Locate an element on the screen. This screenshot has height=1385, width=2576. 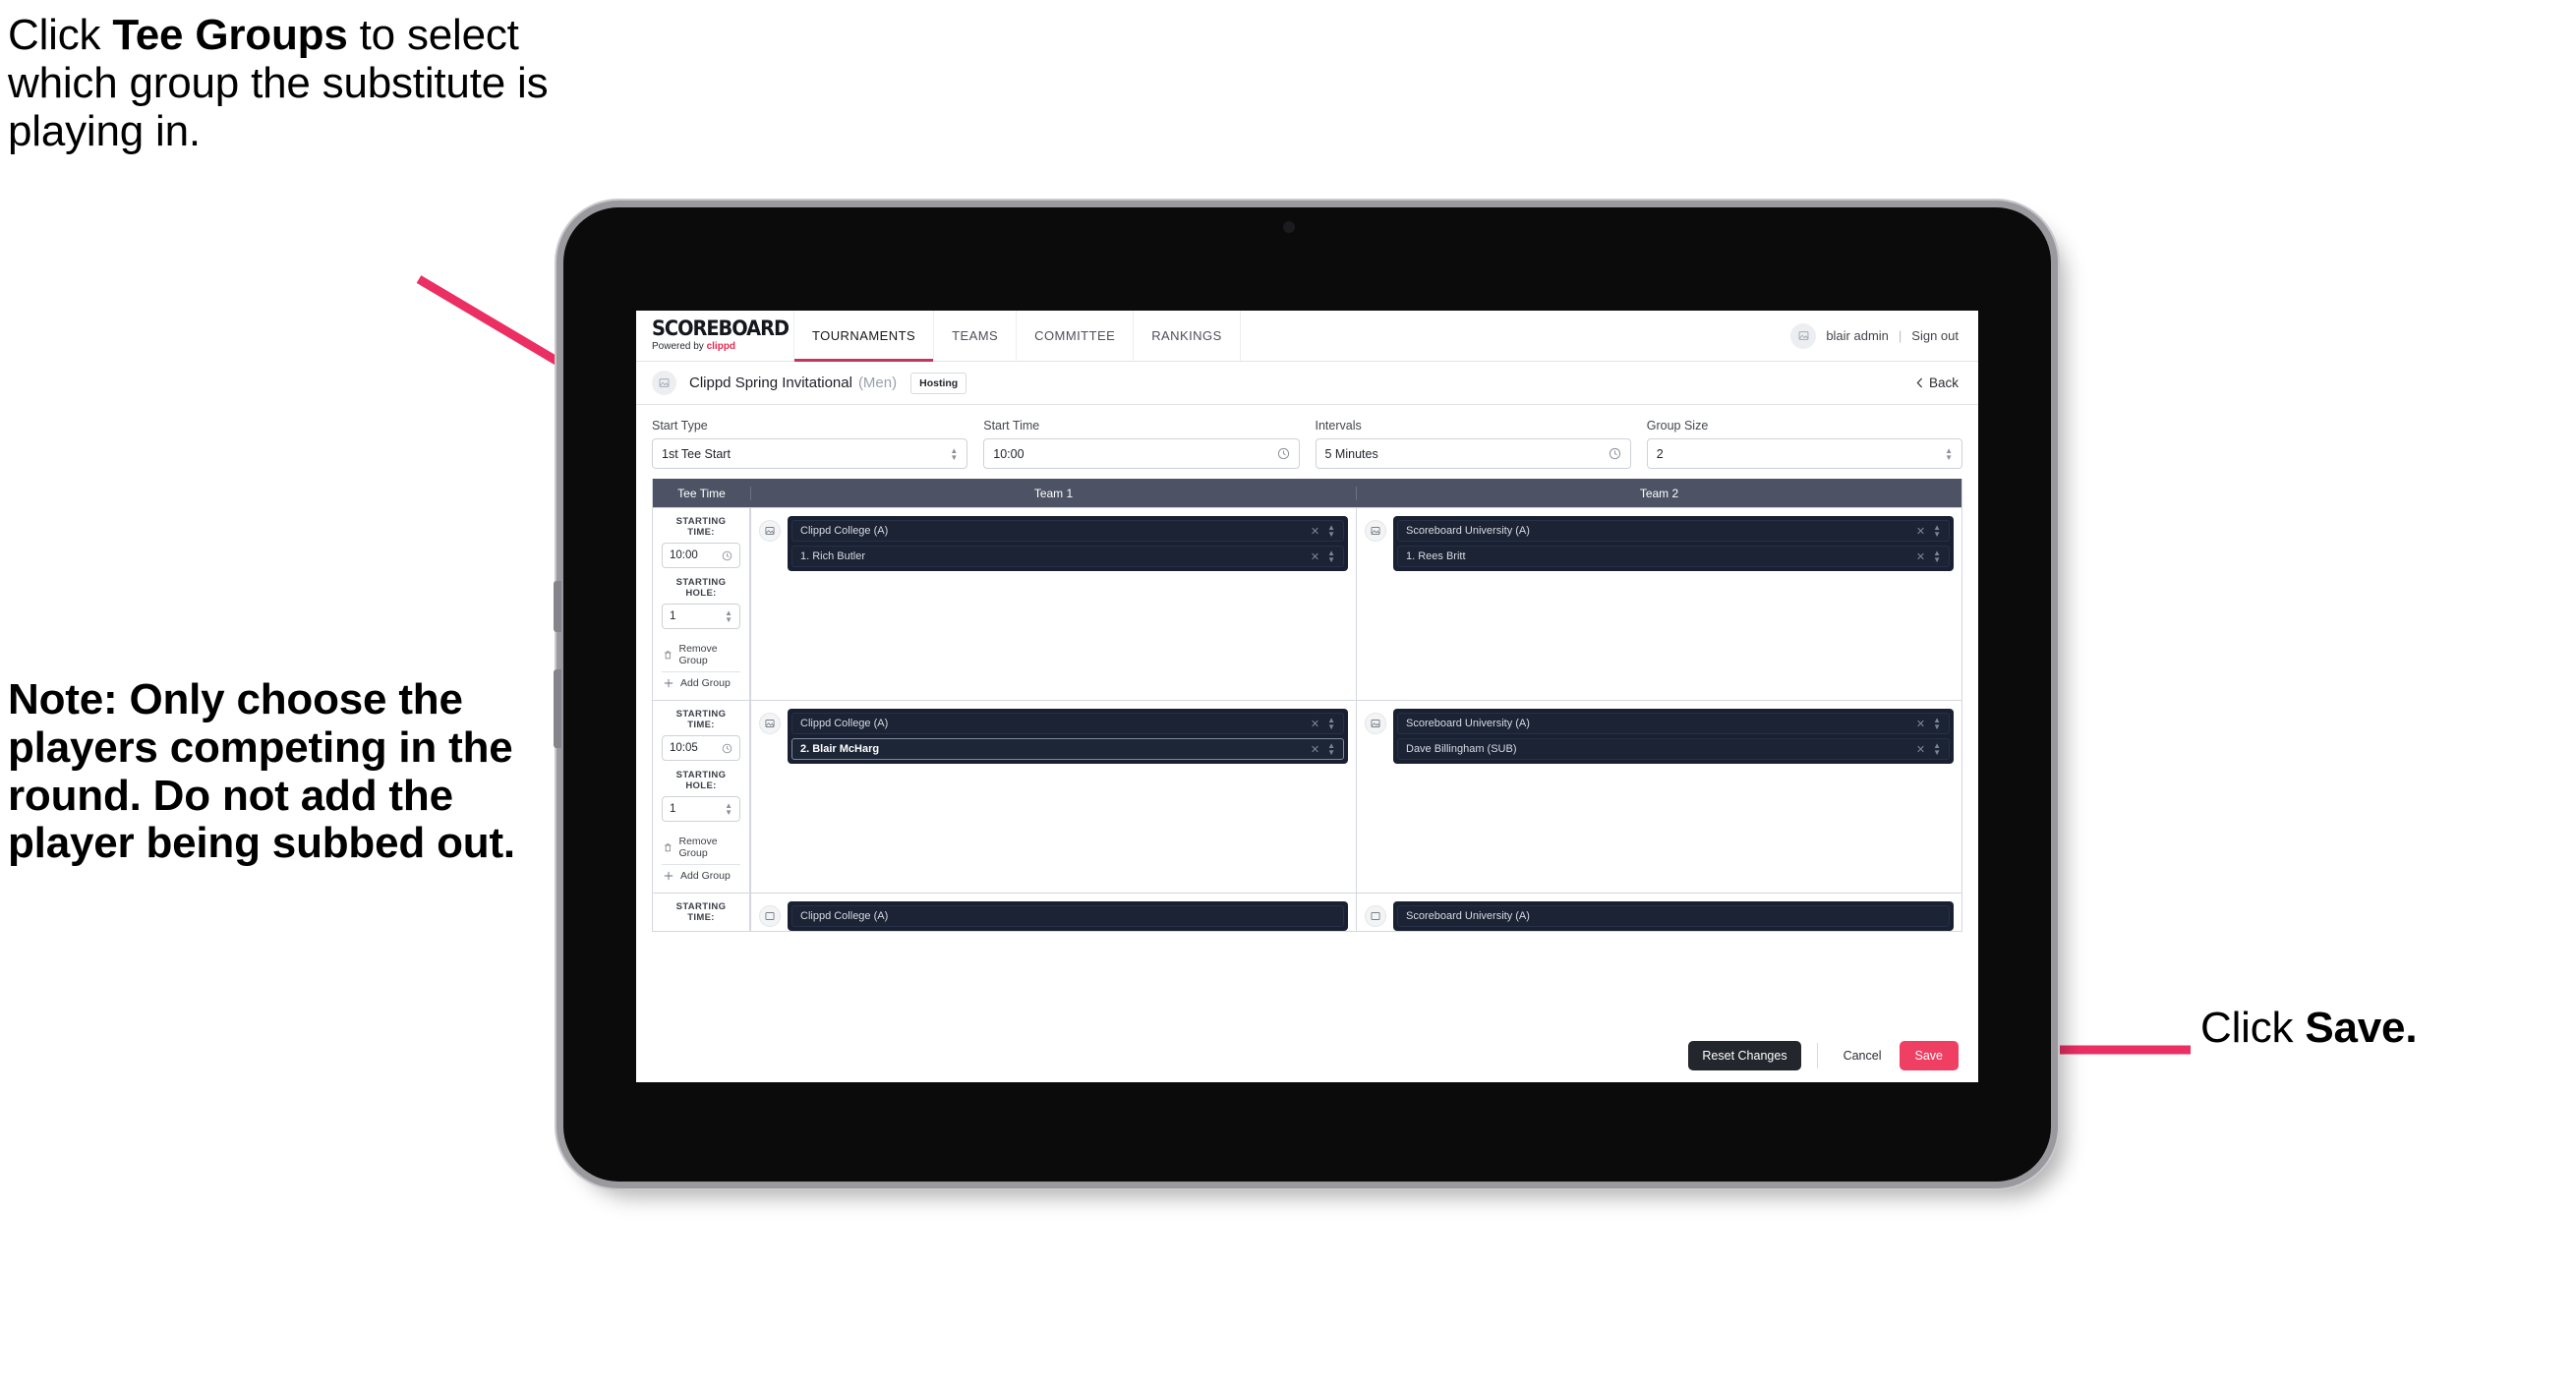
intervals-label: Intervals is located at coordinates (1338, 426).